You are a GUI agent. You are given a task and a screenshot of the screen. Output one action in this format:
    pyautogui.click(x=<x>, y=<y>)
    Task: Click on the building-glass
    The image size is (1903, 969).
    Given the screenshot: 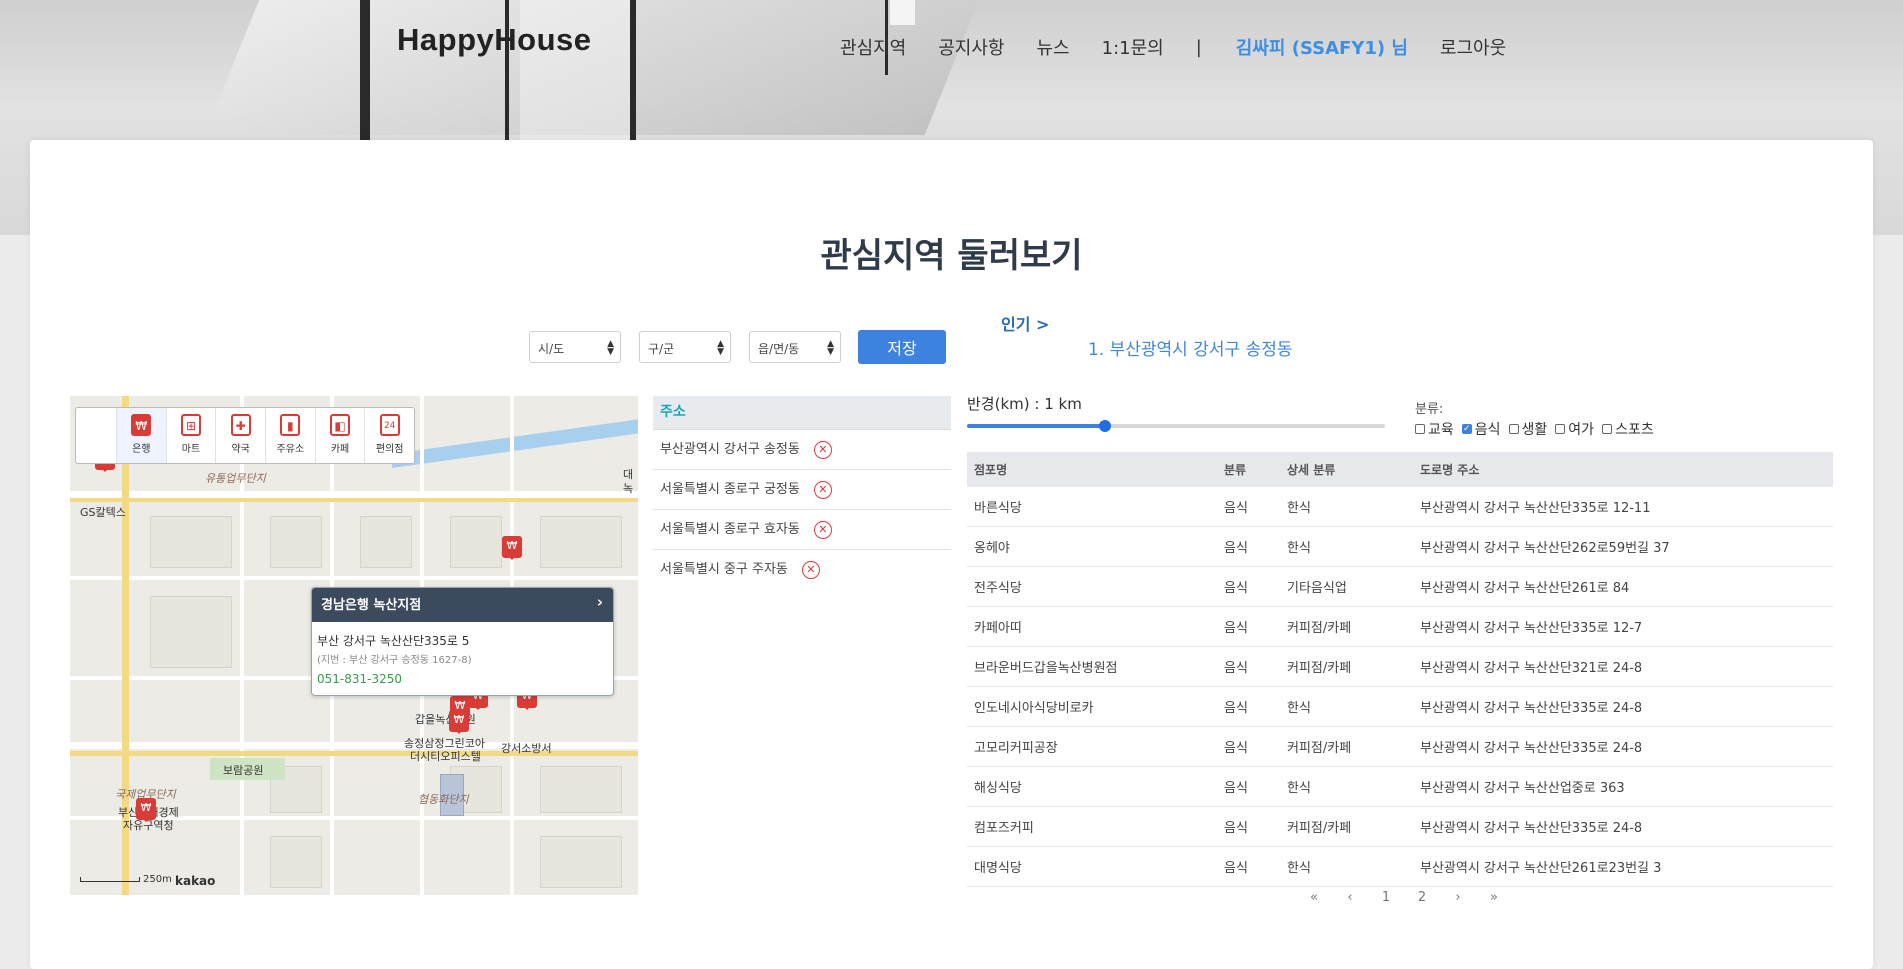 What is the action you would take?
    pyautogui.click(x=902, y=12)
    